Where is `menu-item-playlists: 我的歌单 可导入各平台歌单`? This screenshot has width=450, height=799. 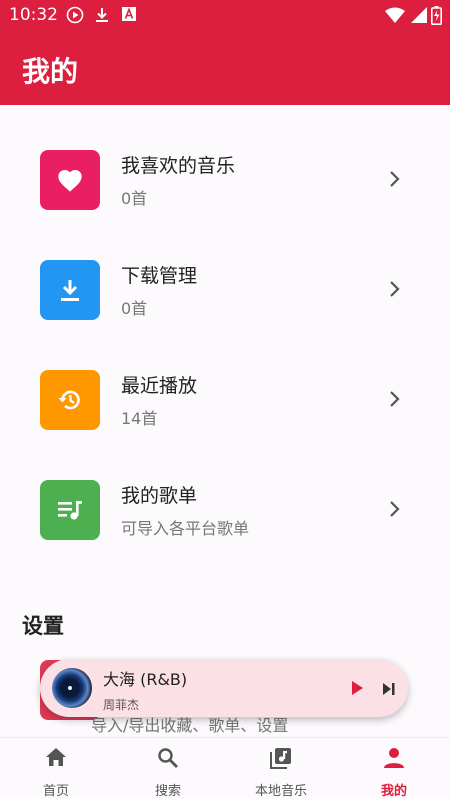 menu-item-playlists: 我的歌单 可导入各平台歌单 is located at coordinates (225, 515).